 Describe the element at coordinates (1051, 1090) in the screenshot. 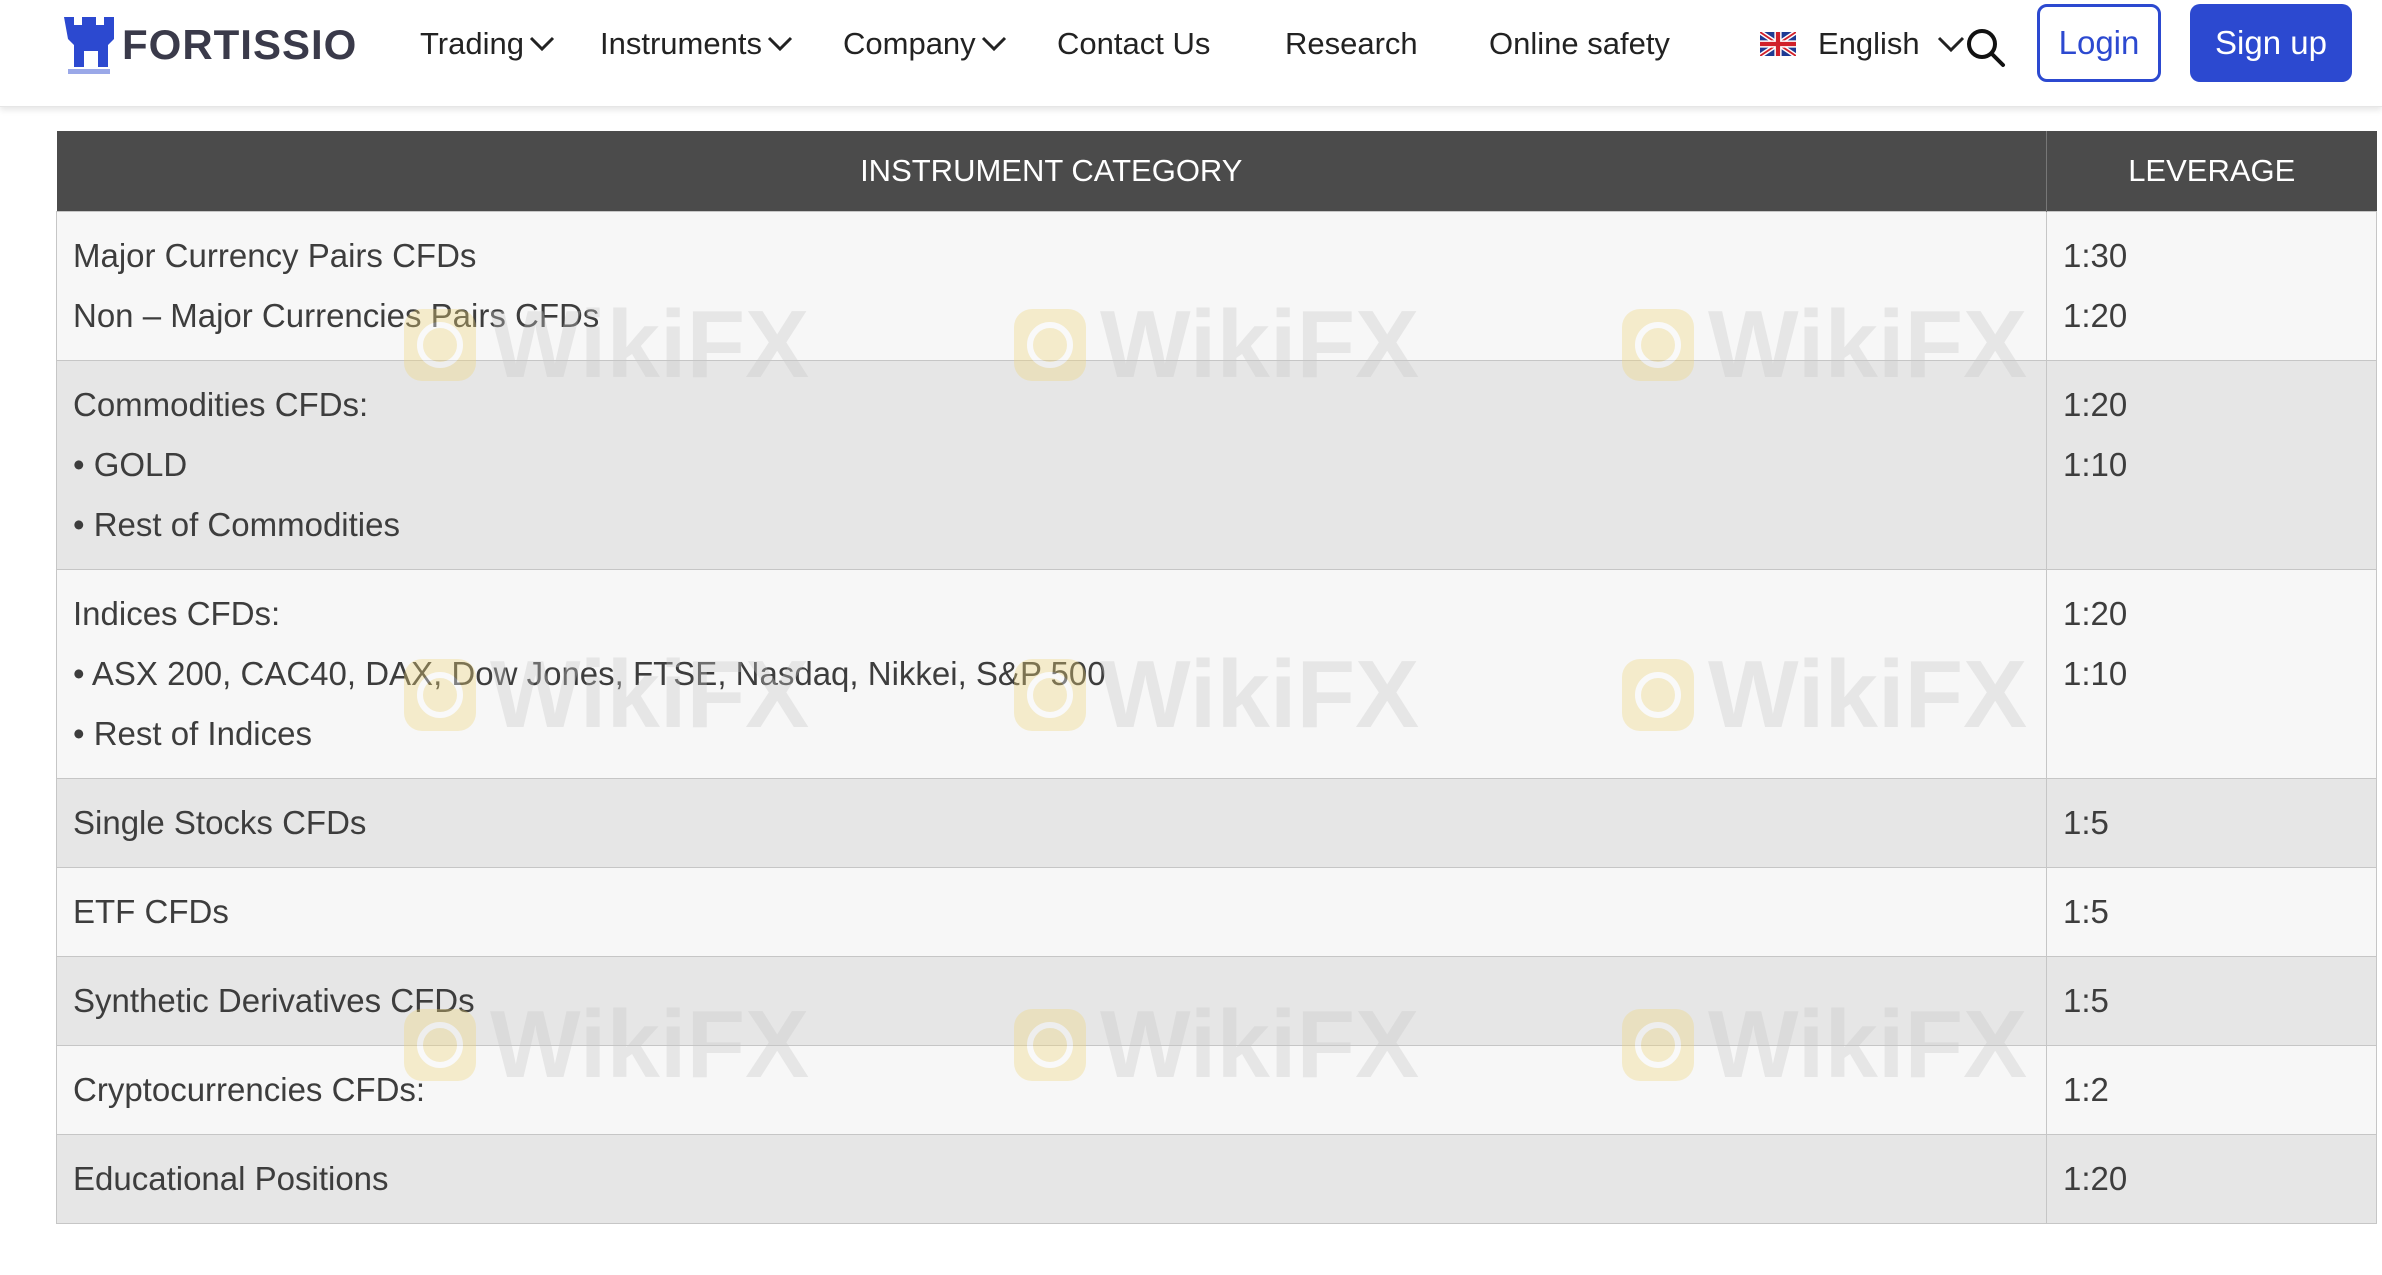

I see `category-cell: Cryptocurrencies CFDs:` at that location.